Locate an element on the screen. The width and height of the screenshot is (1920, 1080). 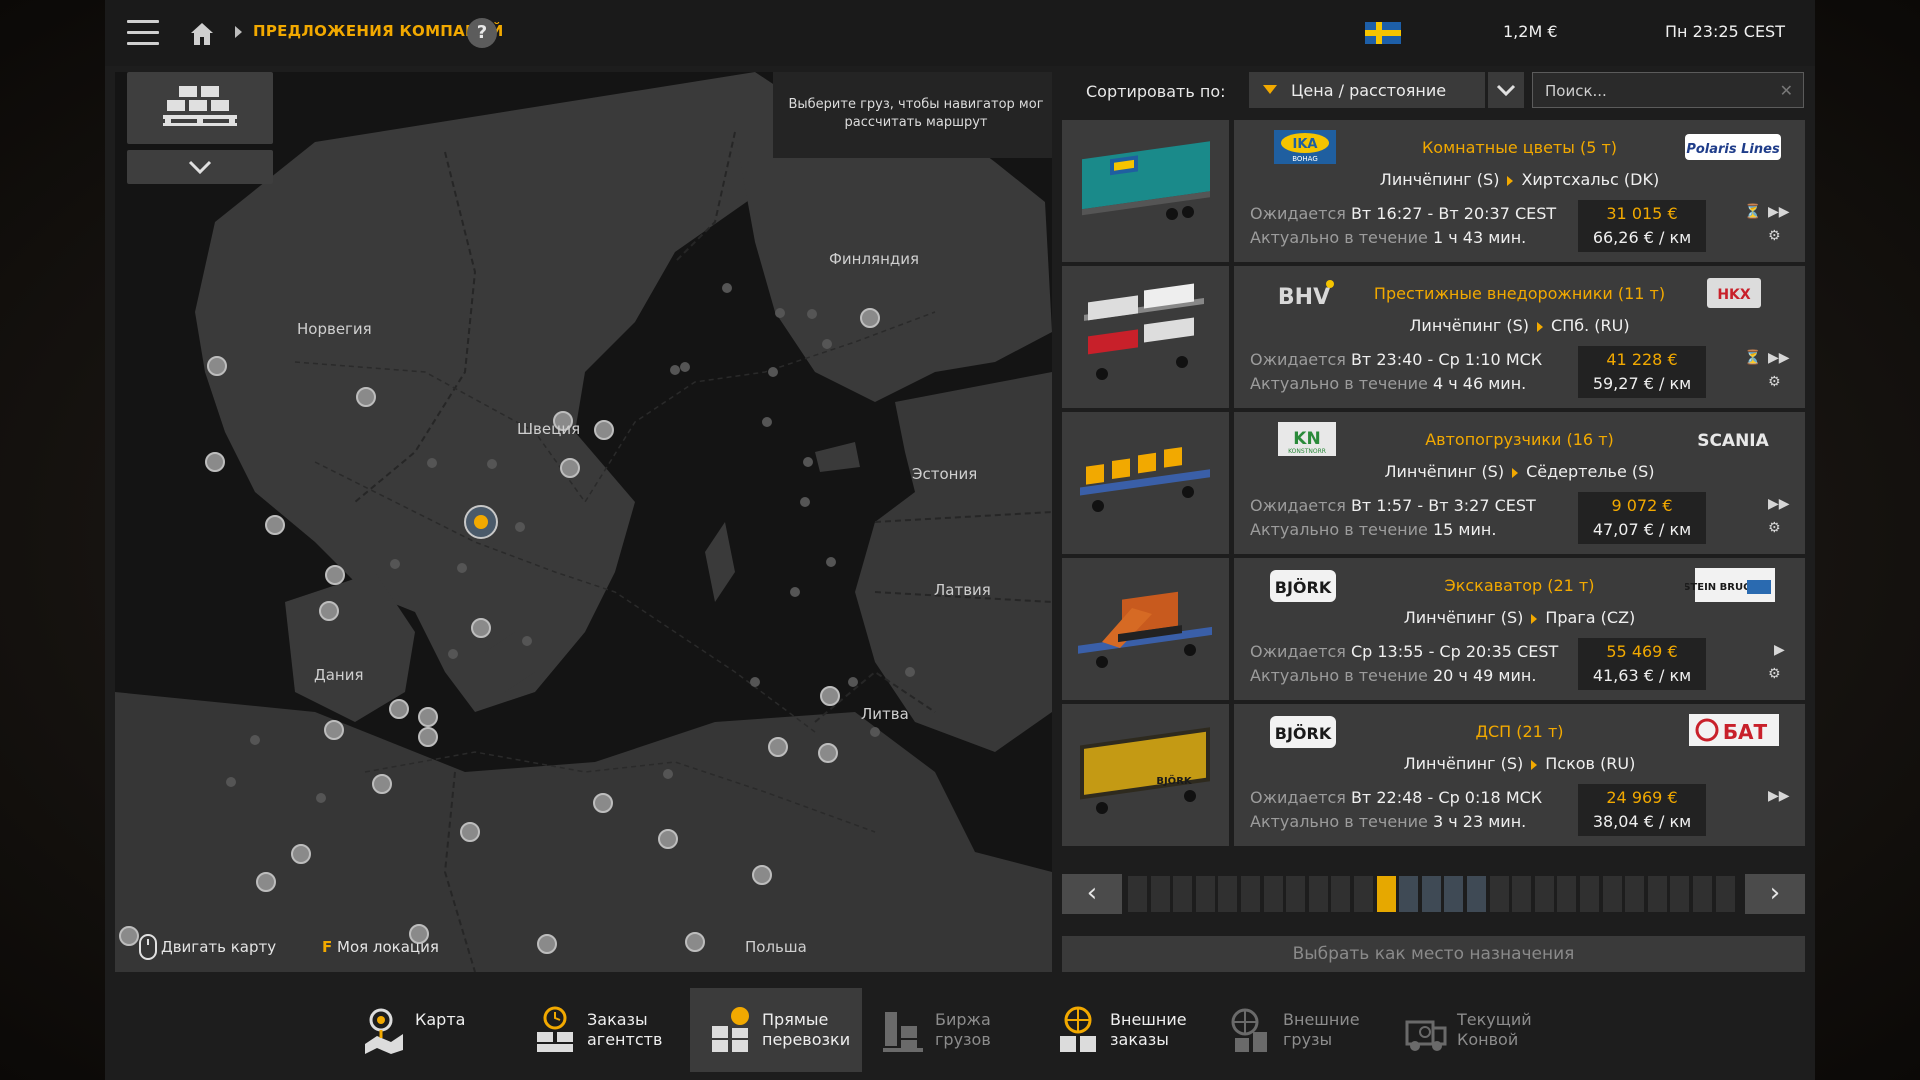
svg-text: KONSTNORR is located at coordinates (1307, 451).